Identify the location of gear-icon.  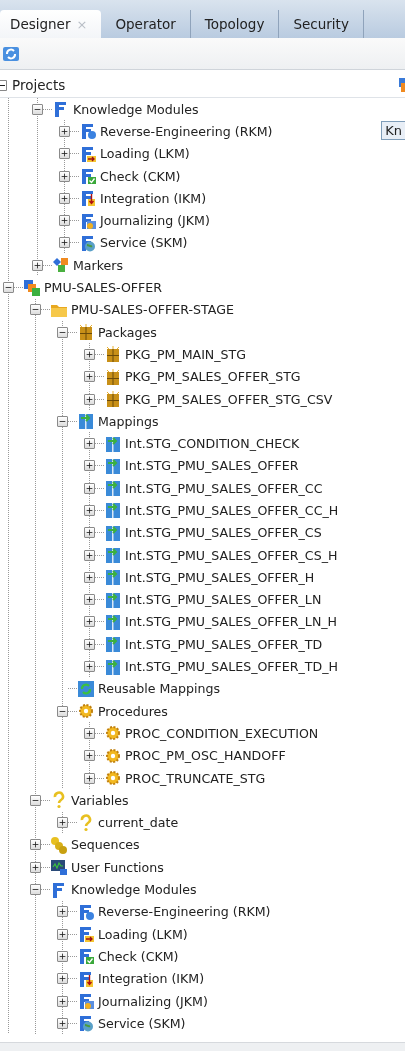
(113, 733).